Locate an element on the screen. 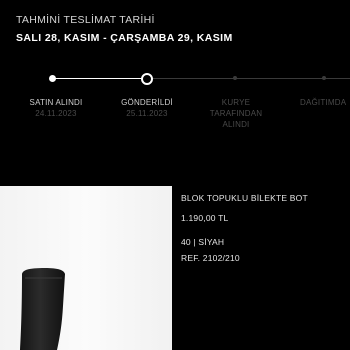  ankle-boot-illustration is located at coordinates (42, 309).